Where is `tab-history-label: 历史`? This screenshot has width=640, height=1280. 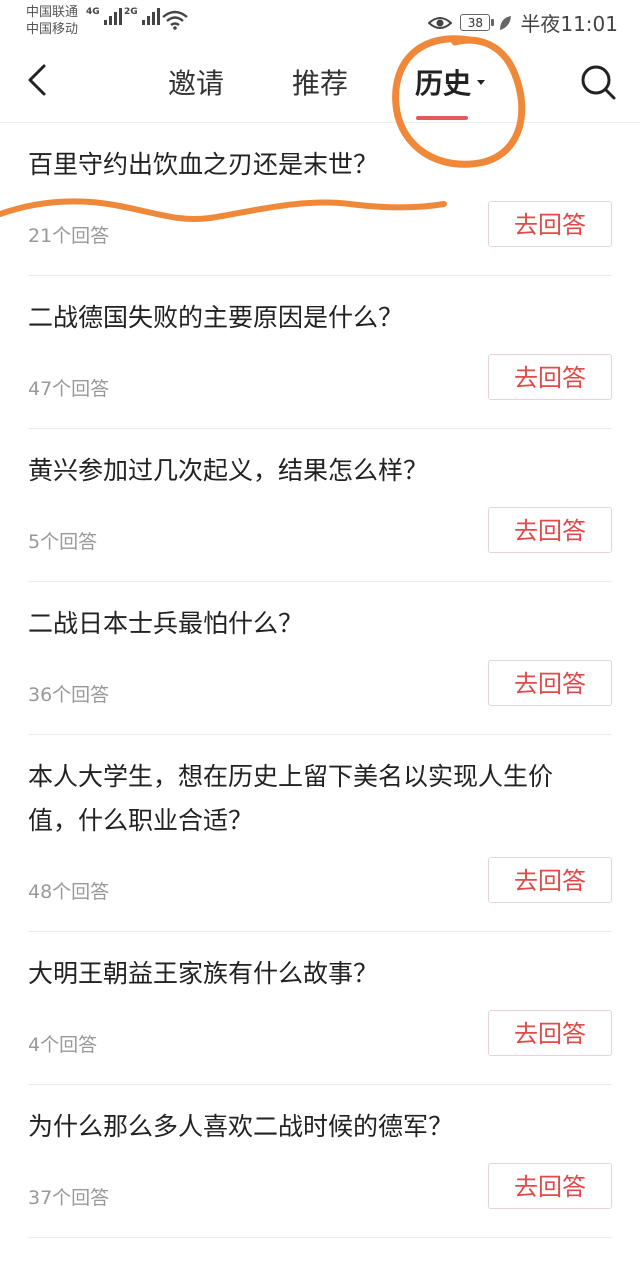
tab-history-label: 历史 is located at coordinates (443, 83).